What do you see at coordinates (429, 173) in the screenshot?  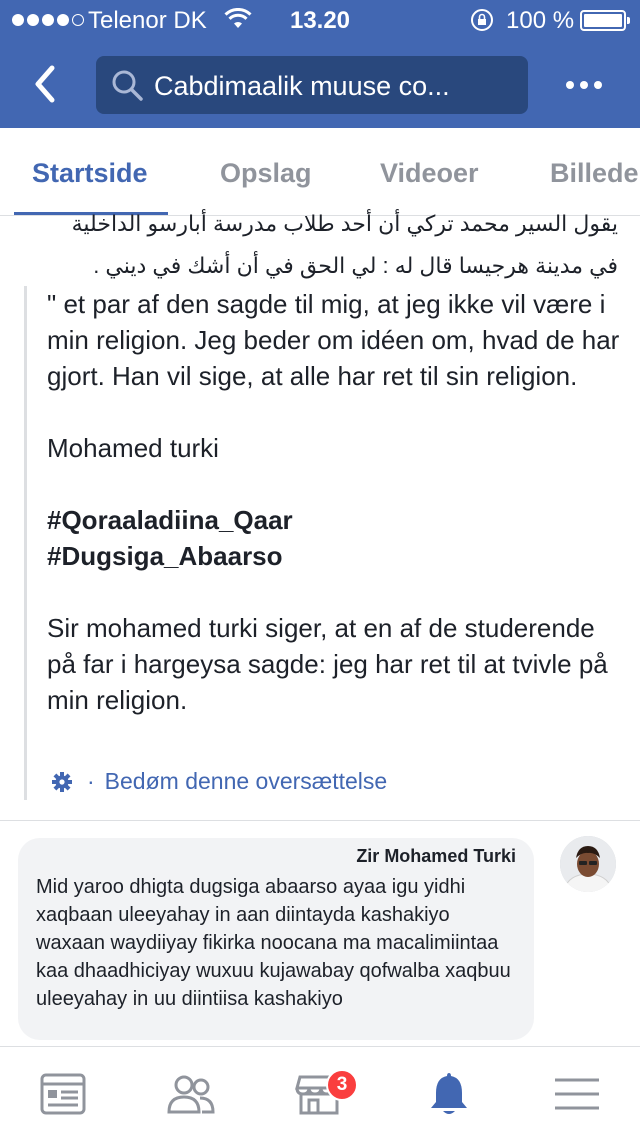 I see `tab-videos: Videoer` at bounding box center [429, 173].